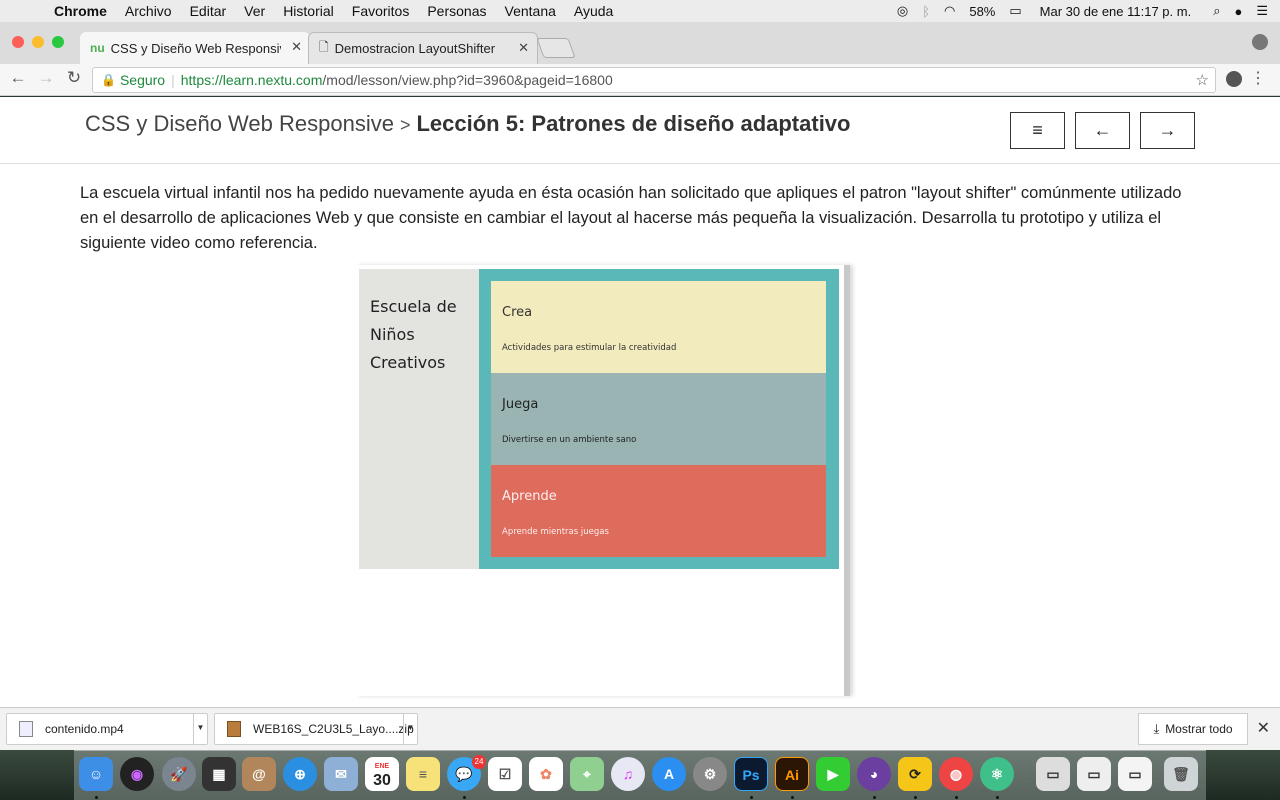  What do you see at coordinates (926, 11) in the screenshot?
I see `bluetooth-icon: ᛒ` at bounding box center [926, 11].